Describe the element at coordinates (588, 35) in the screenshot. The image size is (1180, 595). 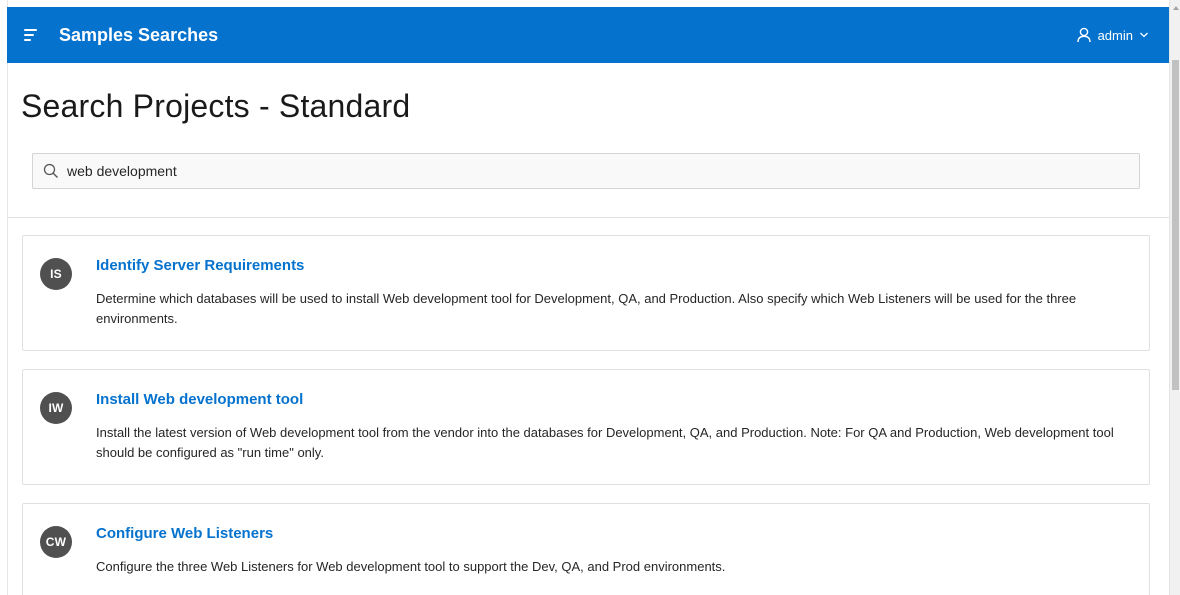
I see `app-header: Samples Searches admin` at that location.